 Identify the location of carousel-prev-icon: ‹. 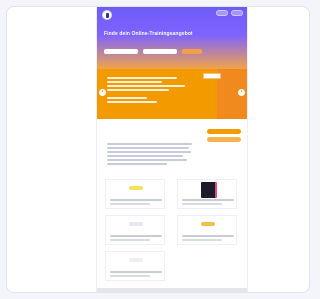
(102, 92).